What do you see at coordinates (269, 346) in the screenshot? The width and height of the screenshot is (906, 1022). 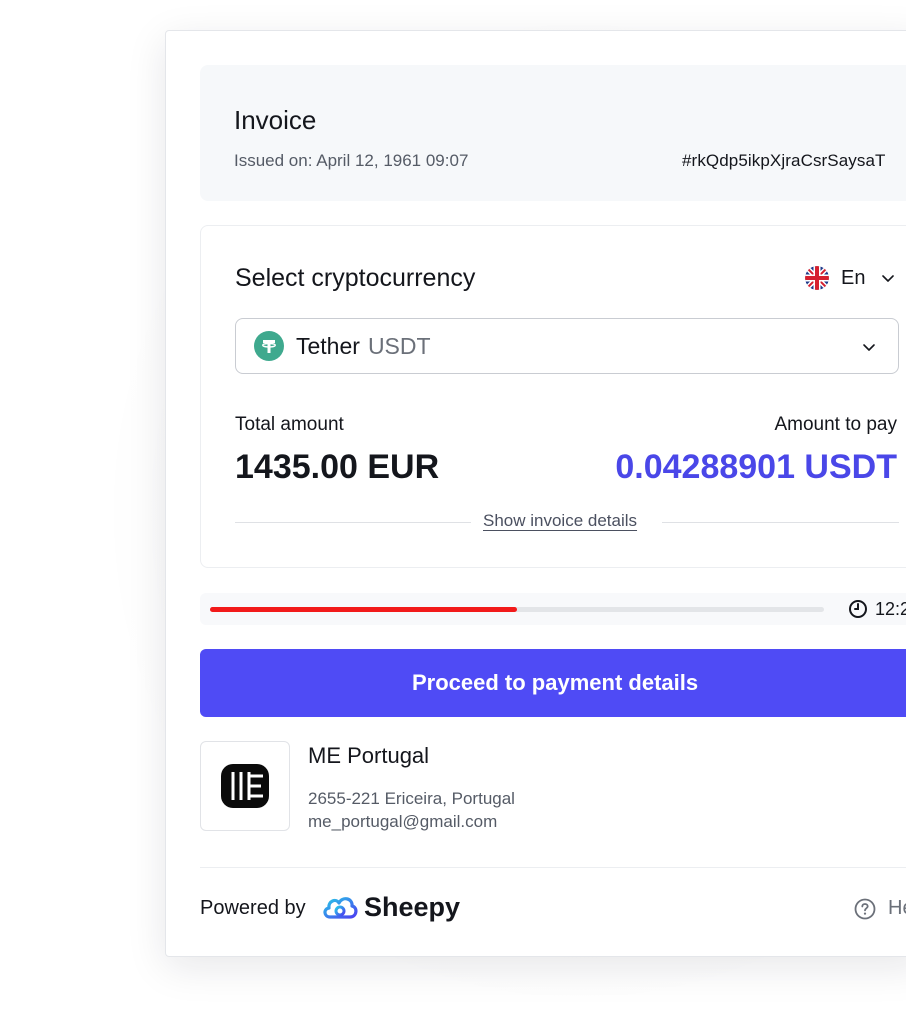 I see `tether-icon` at bounding box center [269, 346].